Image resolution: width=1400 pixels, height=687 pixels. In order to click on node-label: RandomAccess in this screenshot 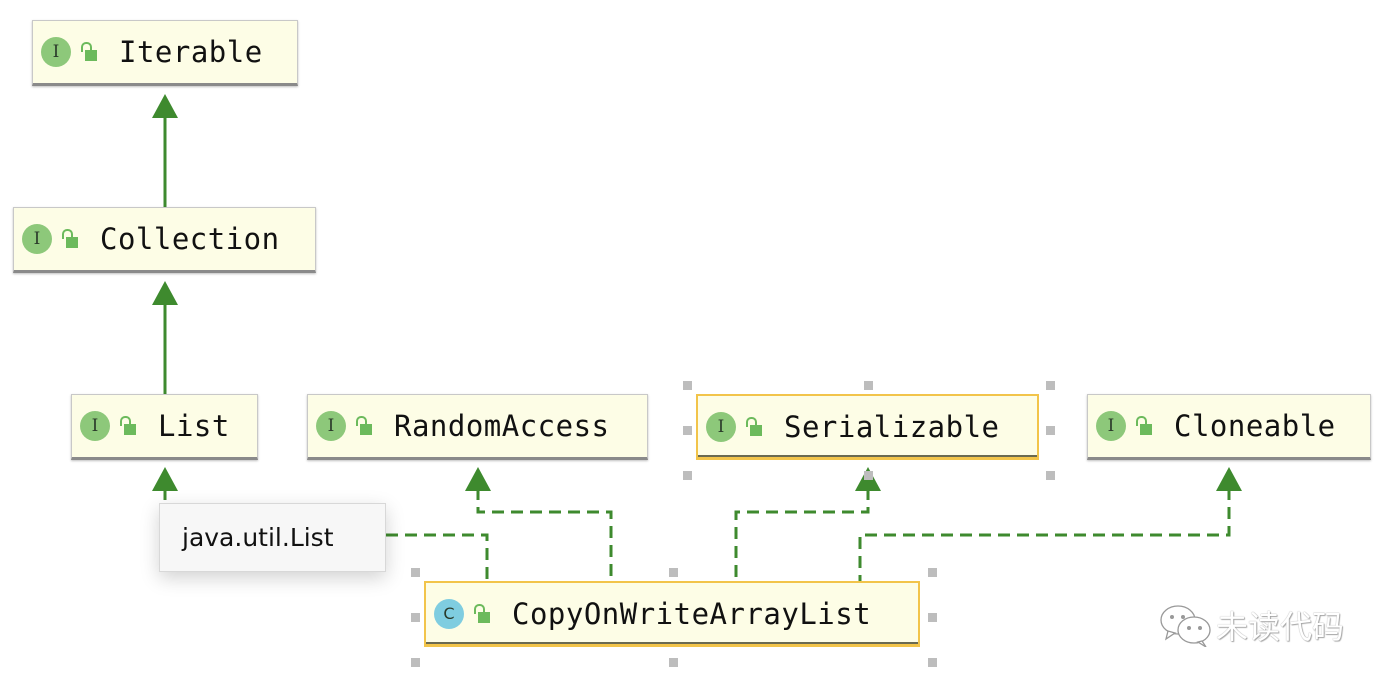, I will do `click(502, 426)`.